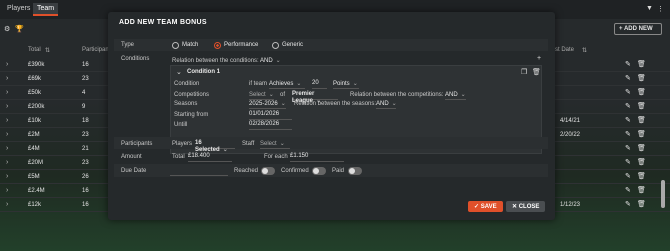  Describe the element at coordinates (270, 115) in the screenshot. I see `starting-date-input: 01/01/2026` at that location.